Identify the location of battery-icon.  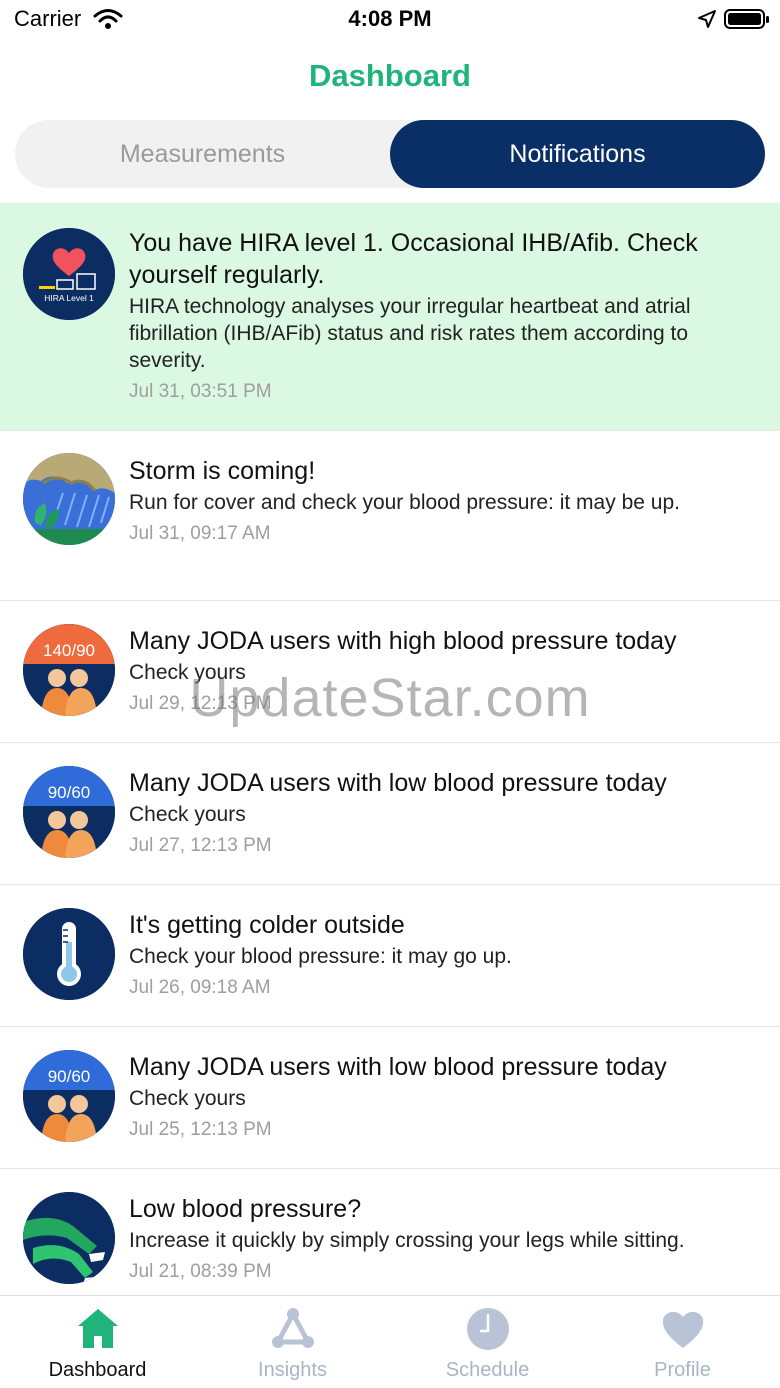
(746, 19).